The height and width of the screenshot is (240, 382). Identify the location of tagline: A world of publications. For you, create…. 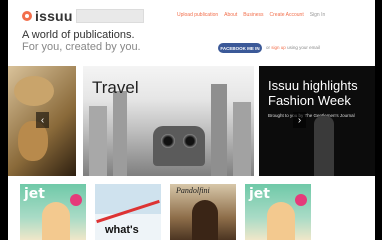
(81, 41).